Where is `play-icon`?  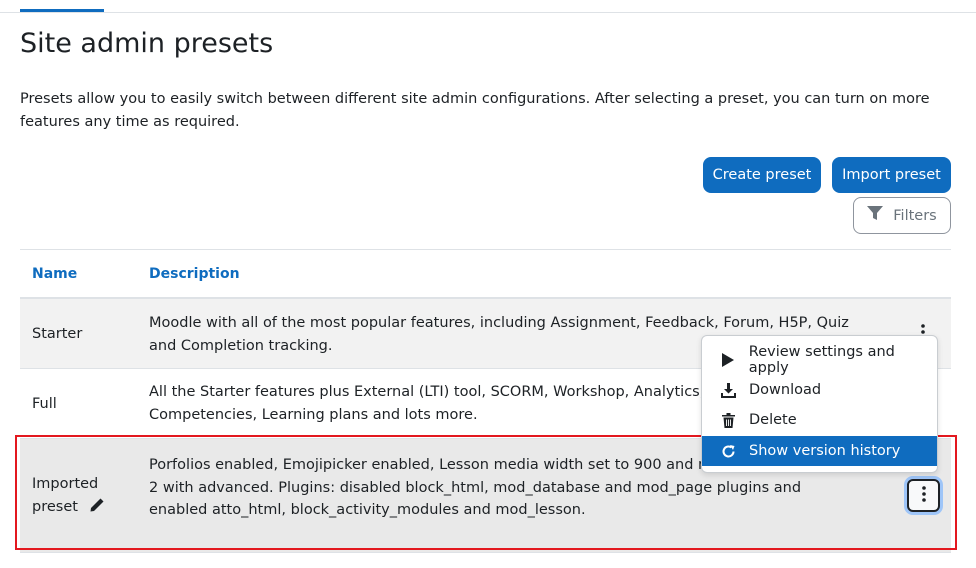
play-icon is located at coordinates (728, 360).